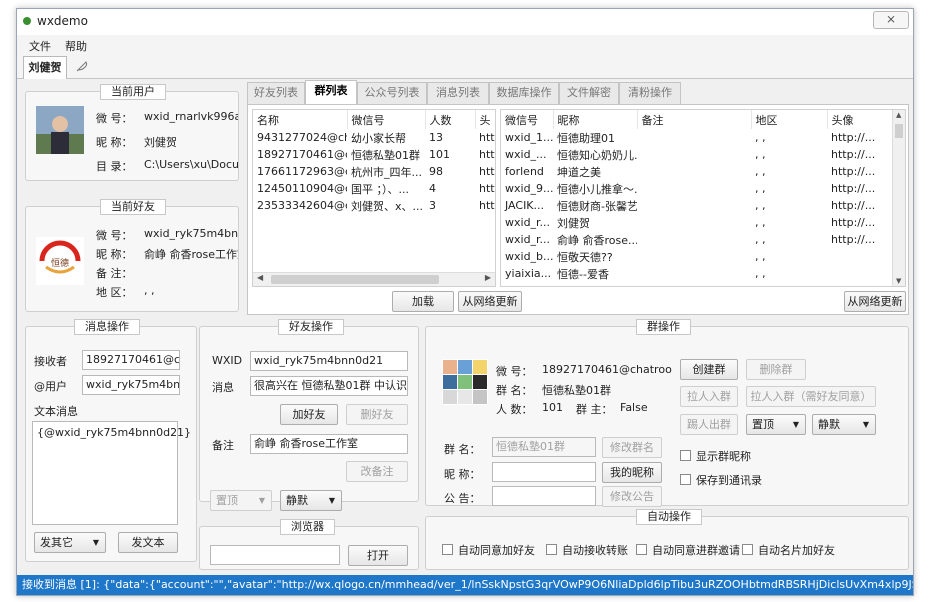 The height and width of the screenshot is (602, 932). What do you see at coordinates (891, 20) in the screenshot?
I see `close-button: ⨯` at bounding box center [891, 20].